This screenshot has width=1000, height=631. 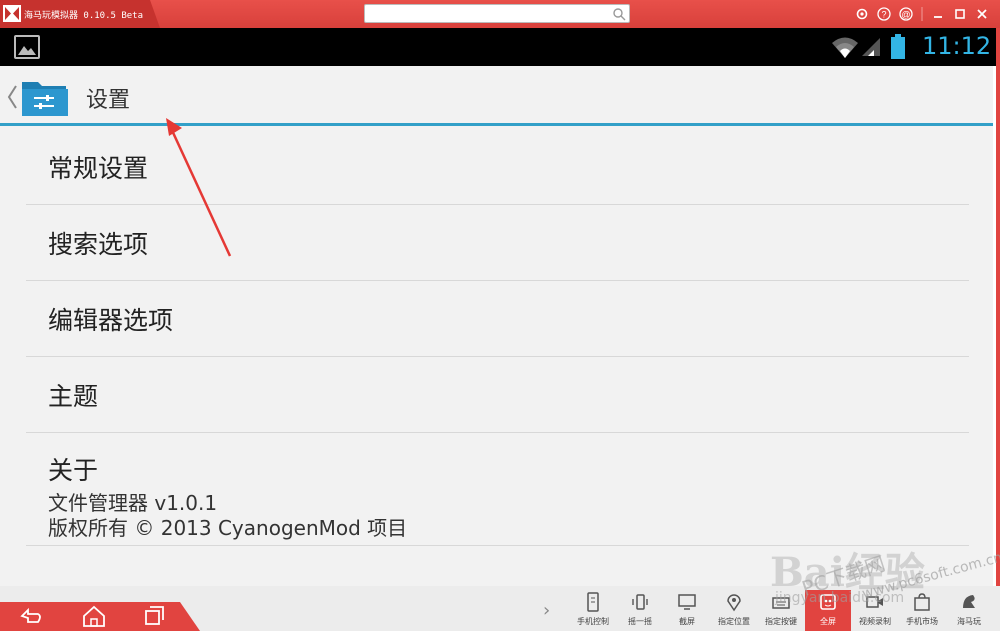 I want to click on action-bar: 设置, so click(x=498, y=96).